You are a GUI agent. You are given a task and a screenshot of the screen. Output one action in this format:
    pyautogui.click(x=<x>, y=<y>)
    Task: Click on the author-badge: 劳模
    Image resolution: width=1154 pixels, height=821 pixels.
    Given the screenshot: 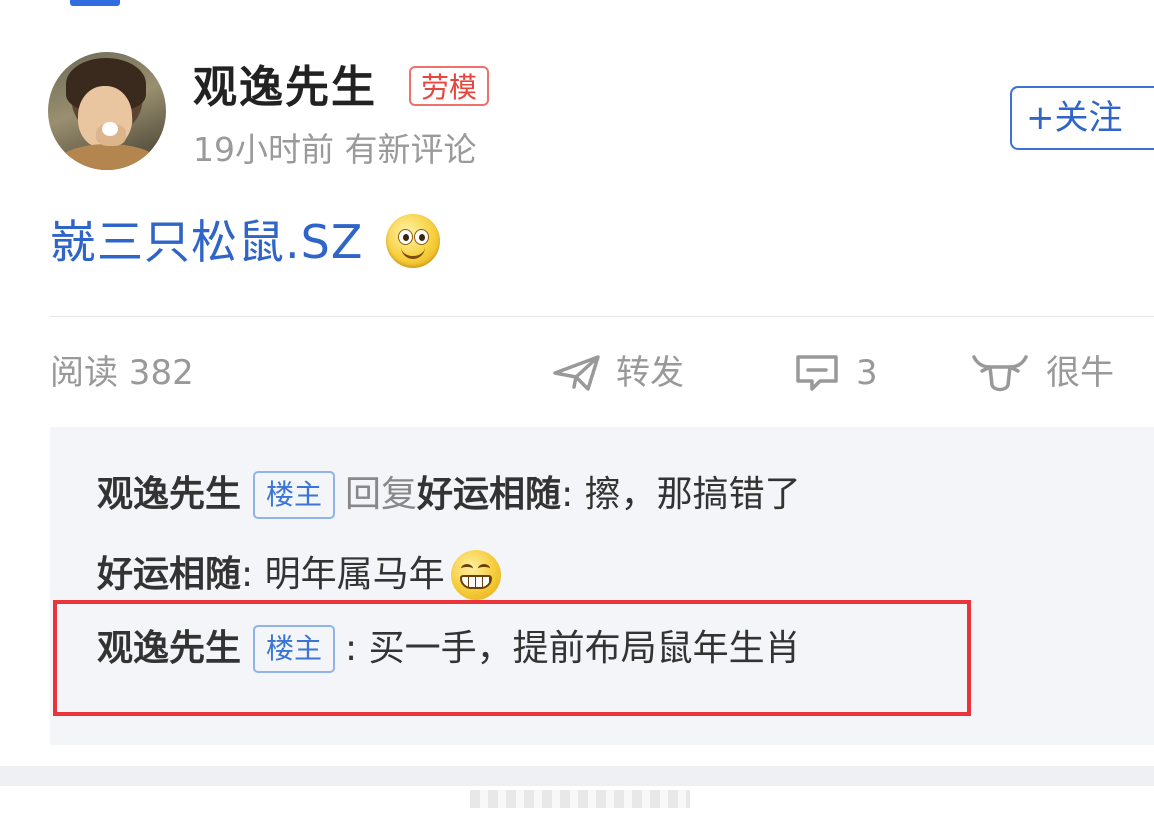 What is the action you would take?
    pyautogui.click(x=449, y=86)
    